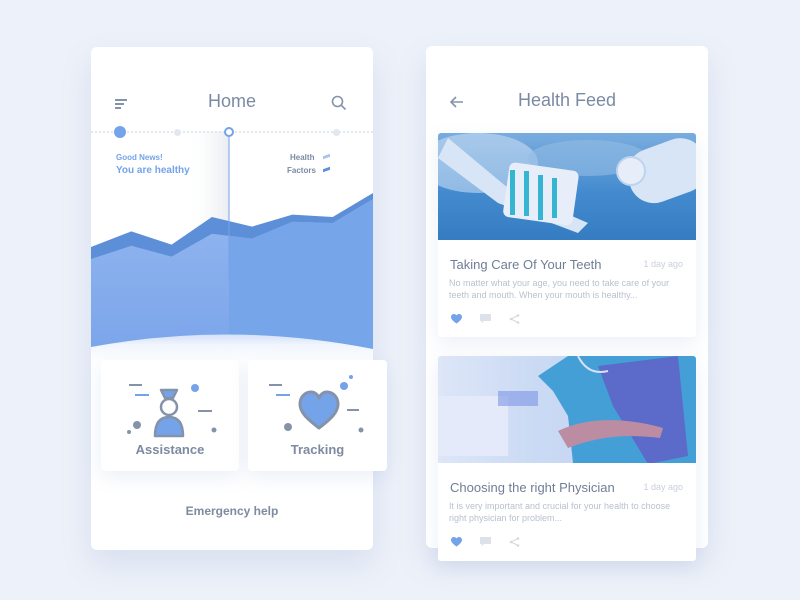 The height and width of the screenshot is (600, 800). I want to click on legend-factors: Factors, so click(301, 170).